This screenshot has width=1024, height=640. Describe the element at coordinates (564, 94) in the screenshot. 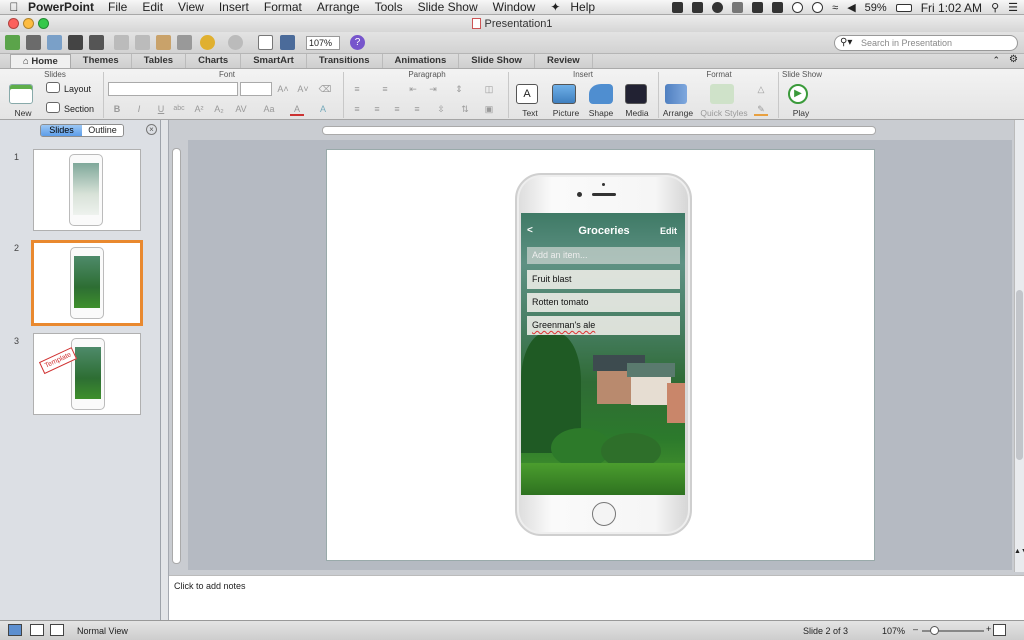

I see `picture-icon` at that location.